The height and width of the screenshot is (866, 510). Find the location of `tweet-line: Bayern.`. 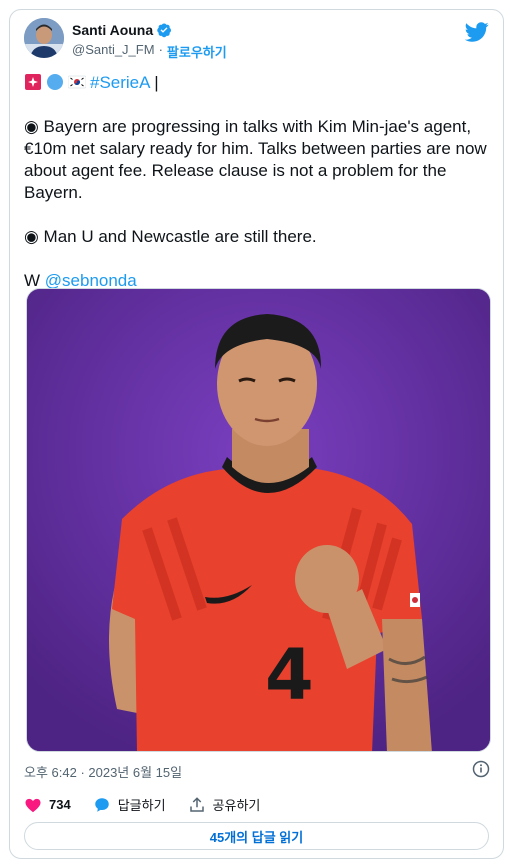

tweet-line: Bayern. is located at coordinates (53, 192).